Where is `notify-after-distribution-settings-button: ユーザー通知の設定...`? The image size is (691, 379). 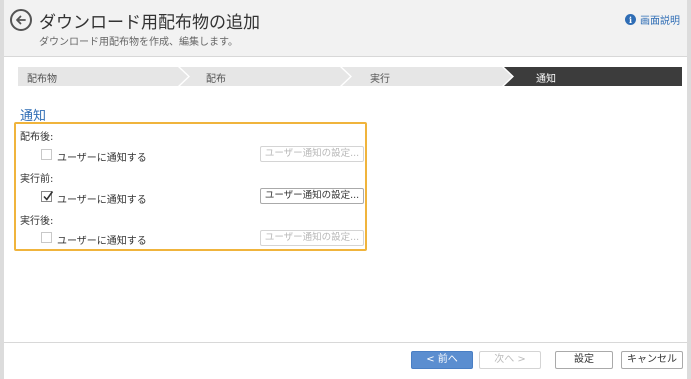 notify-after-distribution-settings-button: ユーザー通知の設定... is located at coordinates (312, 154).